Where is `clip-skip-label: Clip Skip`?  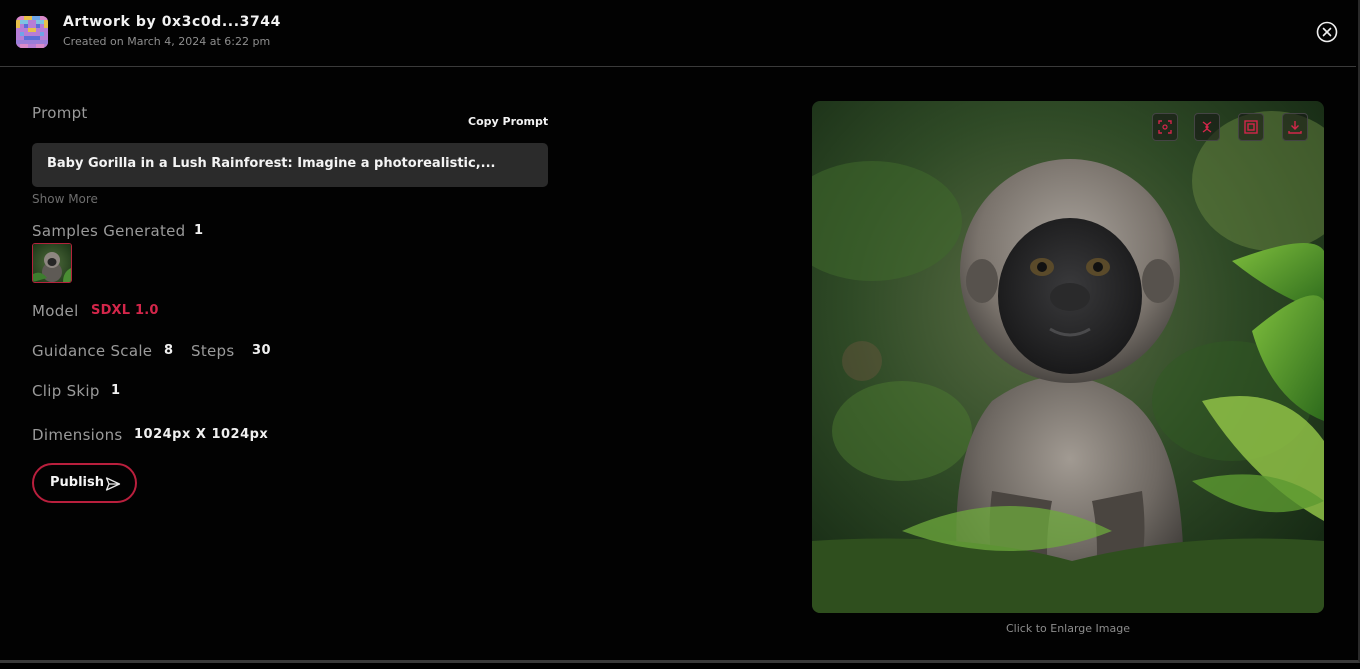
clip-skip-label: Clip Skip is located at coordinates (66, 391).